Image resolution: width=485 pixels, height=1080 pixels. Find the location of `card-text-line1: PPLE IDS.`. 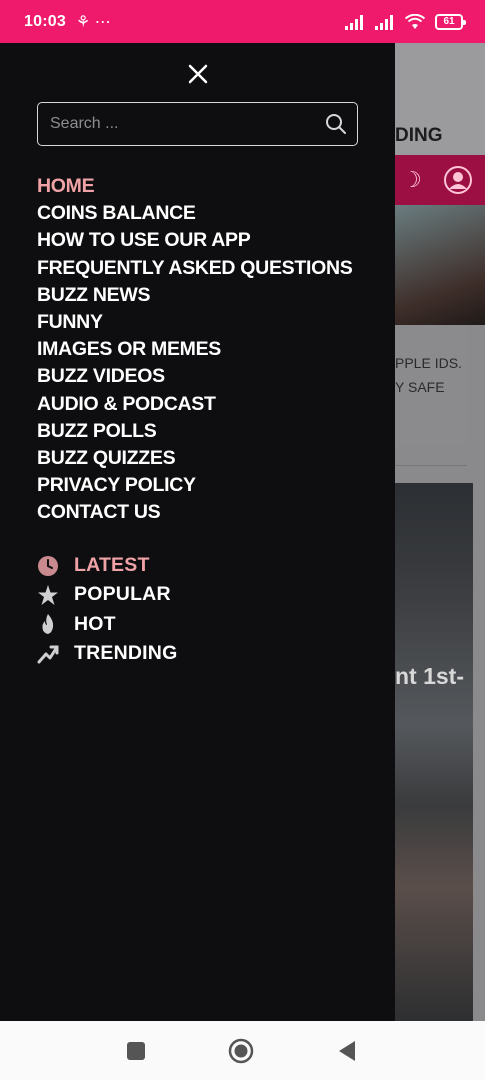

card-text-line1: PPLE IDS. is located at coordinates (428, 363).